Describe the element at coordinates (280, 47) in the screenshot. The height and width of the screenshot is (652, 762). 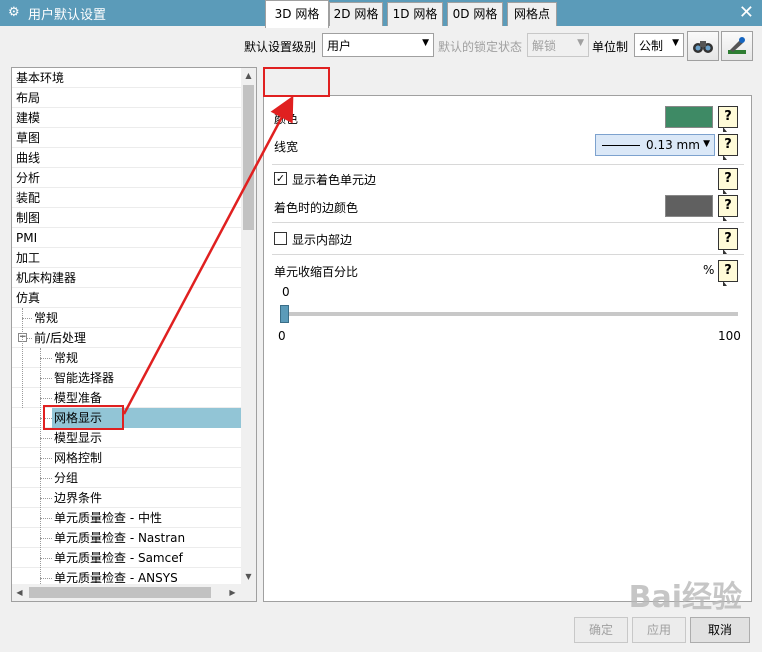
I see `level-label: 默认设置级别` at that location.